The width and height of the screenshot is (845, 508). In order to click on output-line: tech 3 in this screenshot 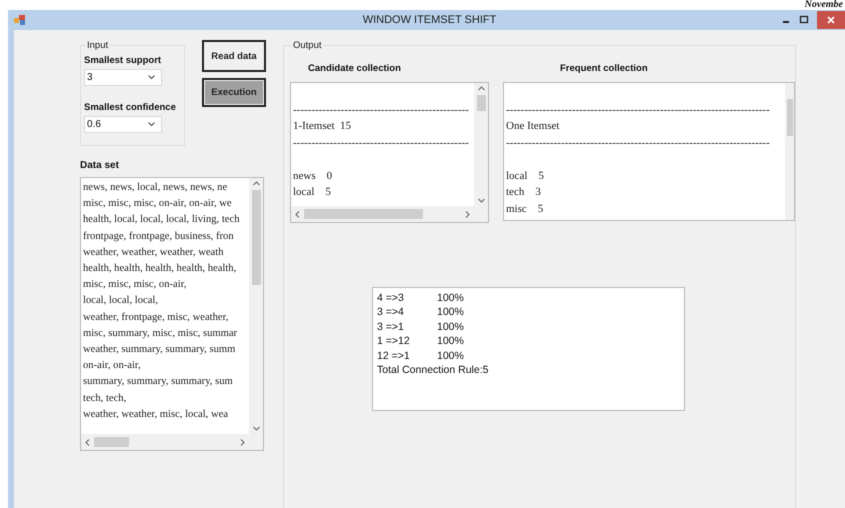, I will do `click(524, 192)`.